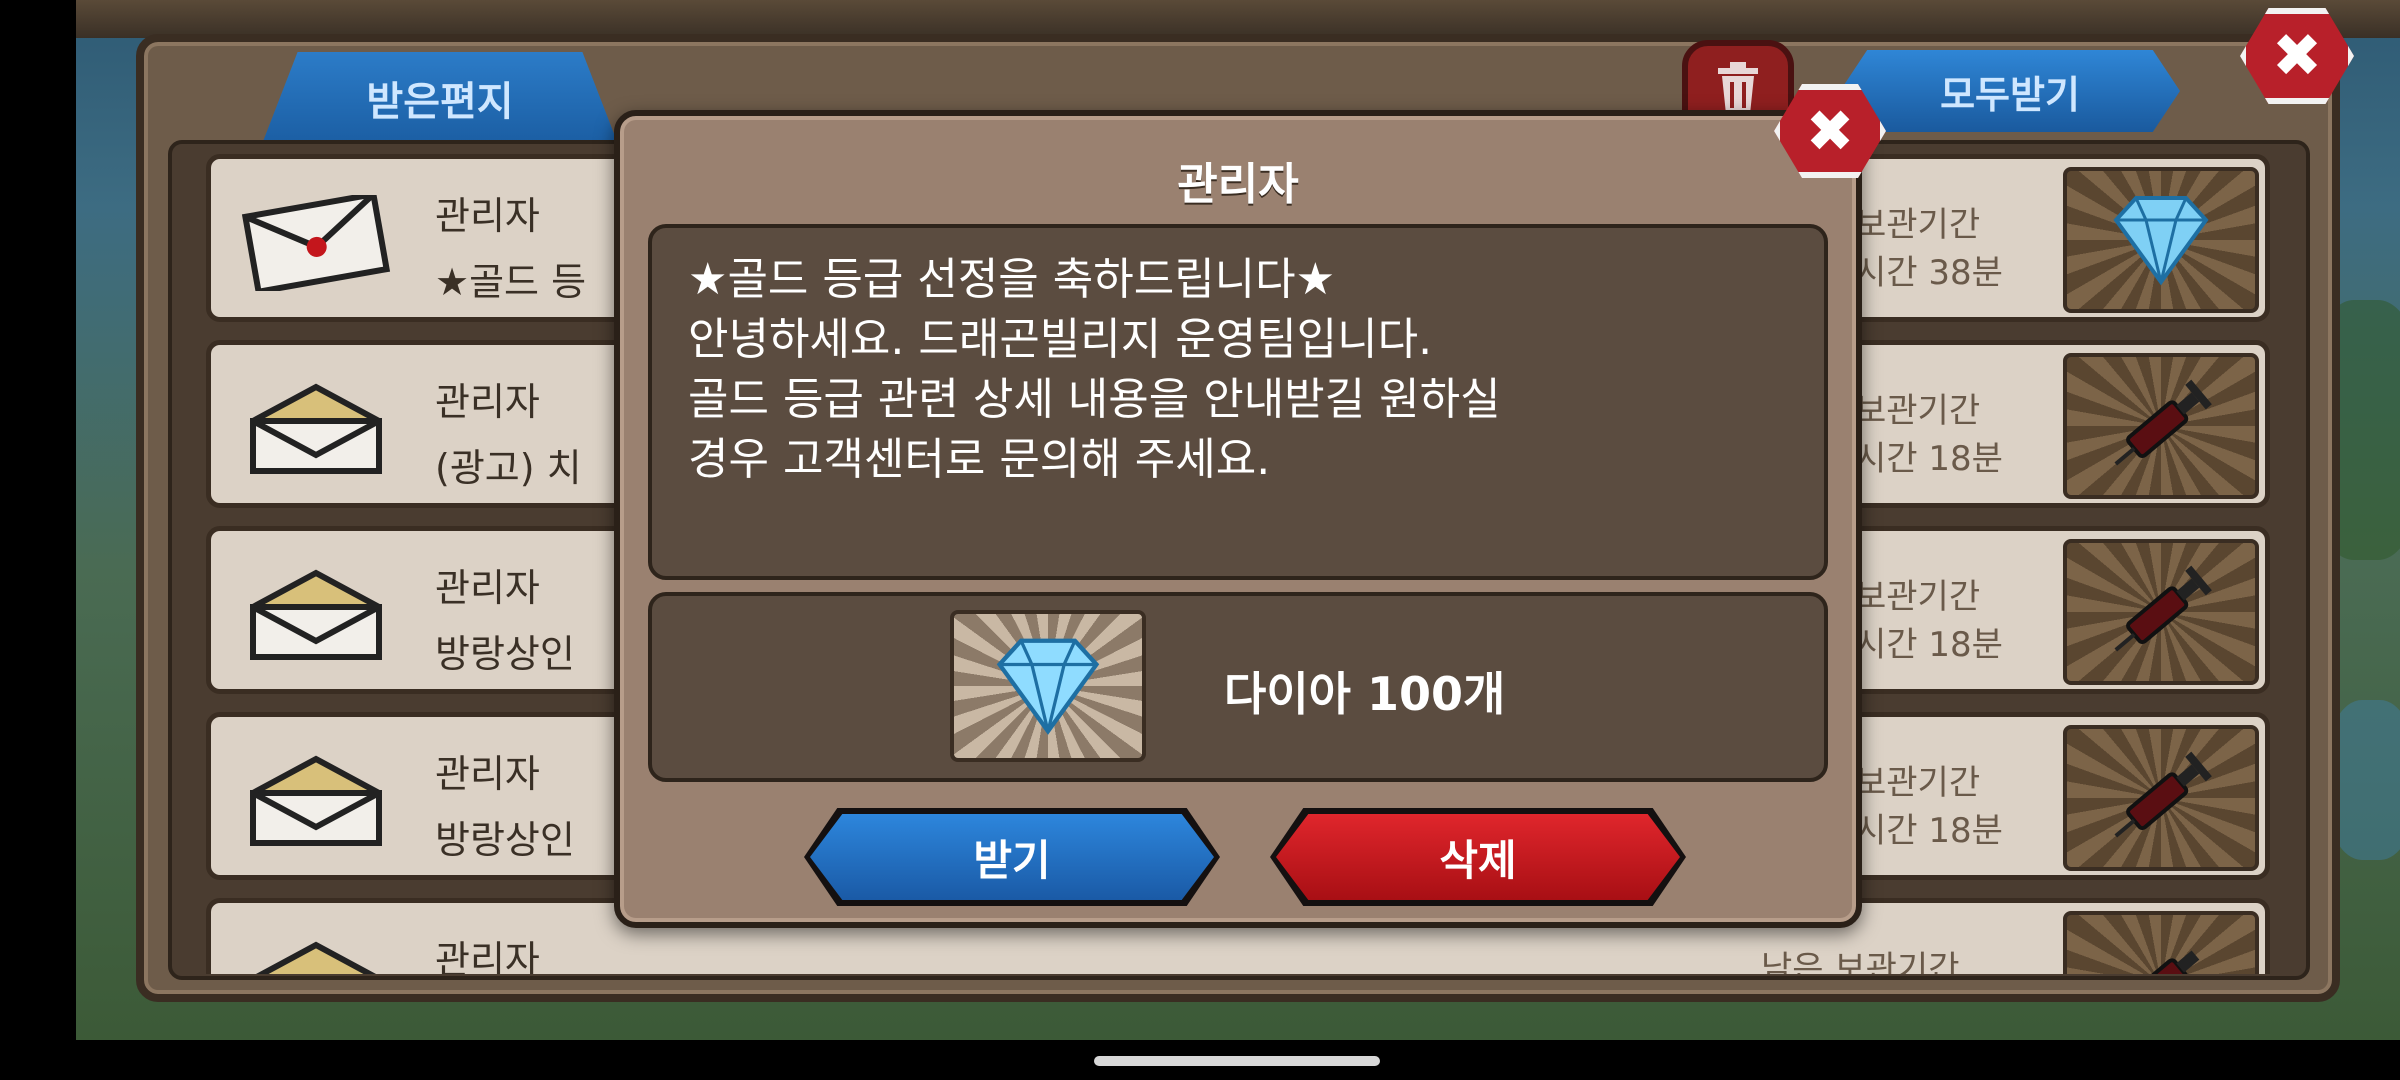  What do you see at coordinates (440, 98) in the screenshot?
I see `tab-inbox: 받은편지` at bounding box center [440, 98].